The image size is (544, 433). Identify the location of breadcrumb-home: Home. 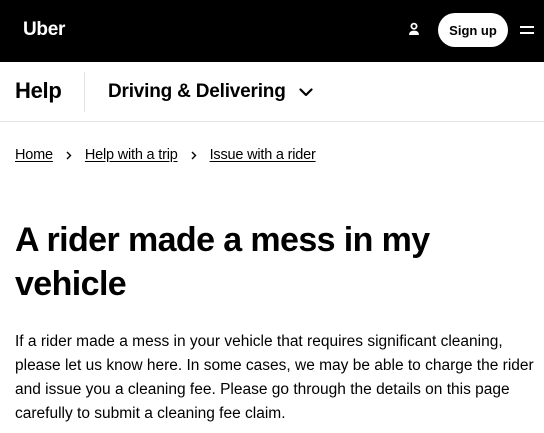
(34, 155).